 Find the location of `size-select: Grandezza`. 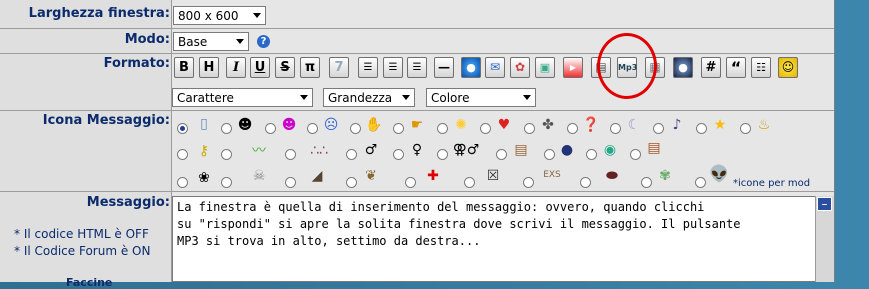

size-select: Grandezza is located at coordinates (369, 97).